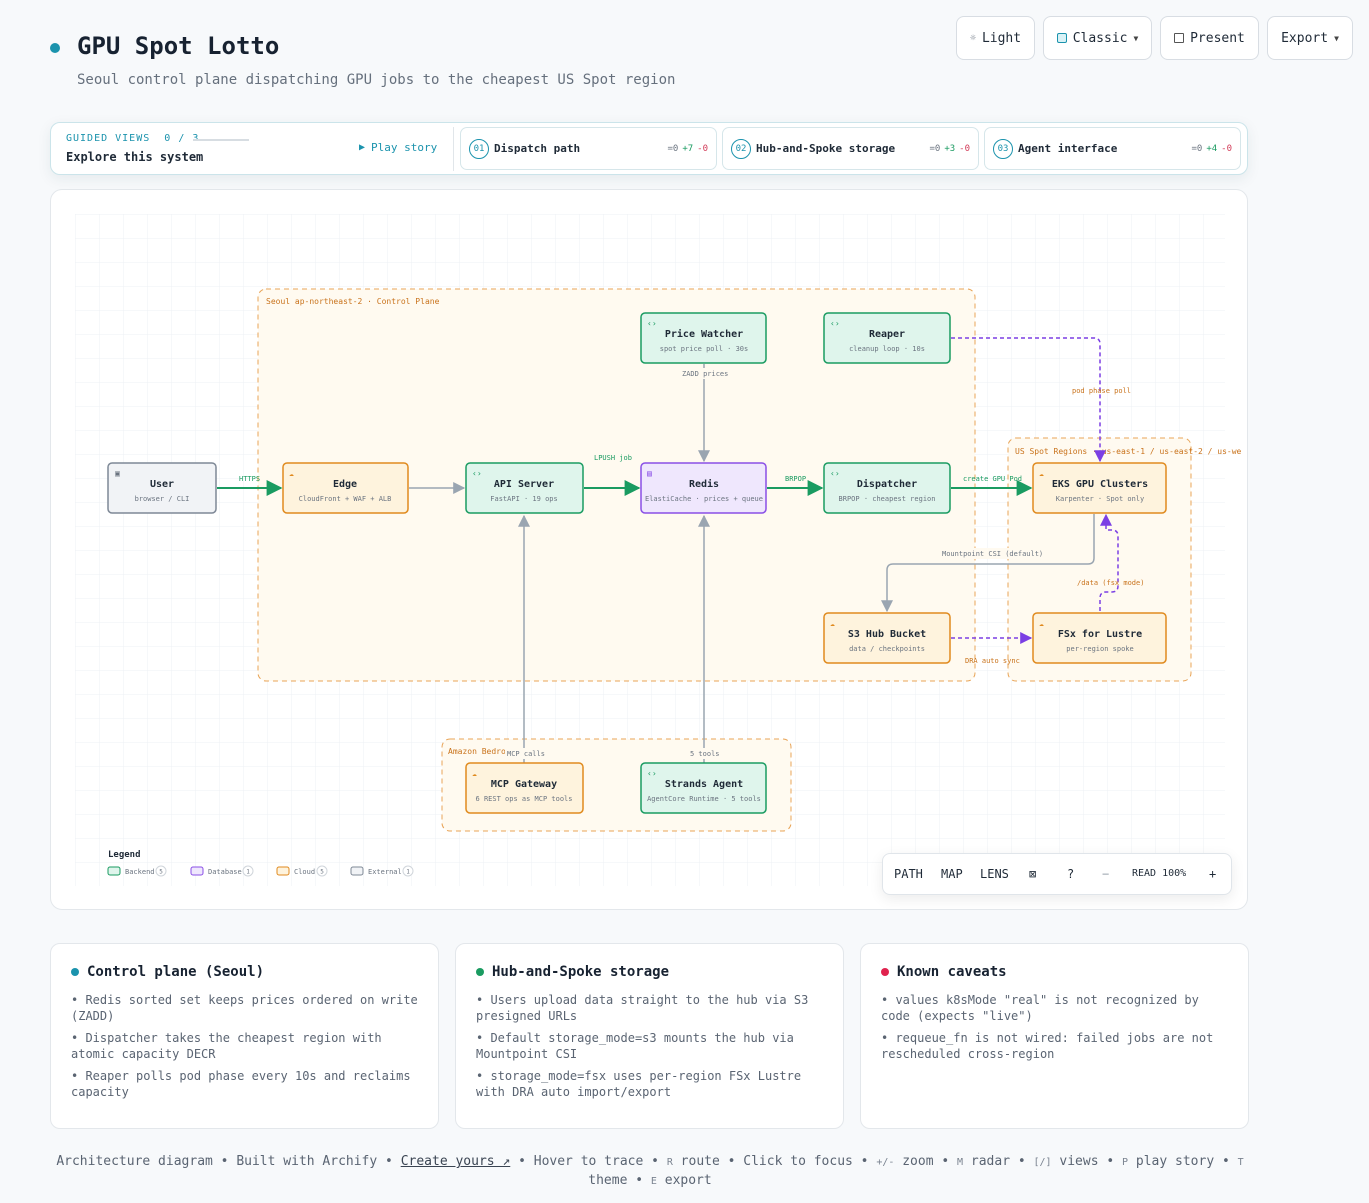  Describe the element at coordinates (1042, 1162) in the screenshot. I see `shortcut-key: [/]` at that location.